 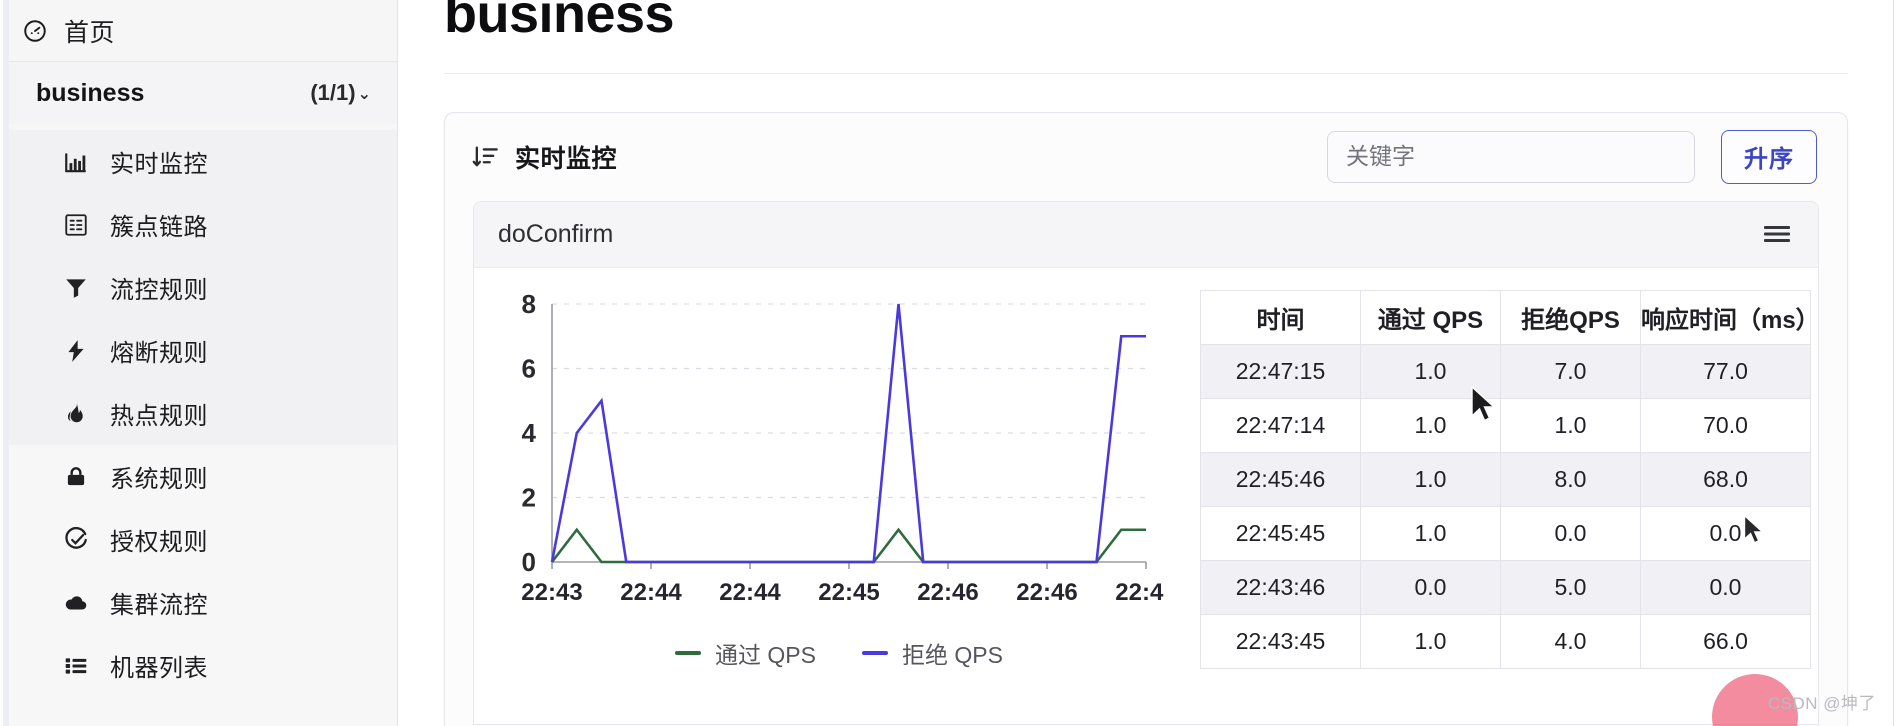 What do you see at coordinates (76, 603) in the screenshot?
I see `cloud-icon` at bounding box center [76, 603].